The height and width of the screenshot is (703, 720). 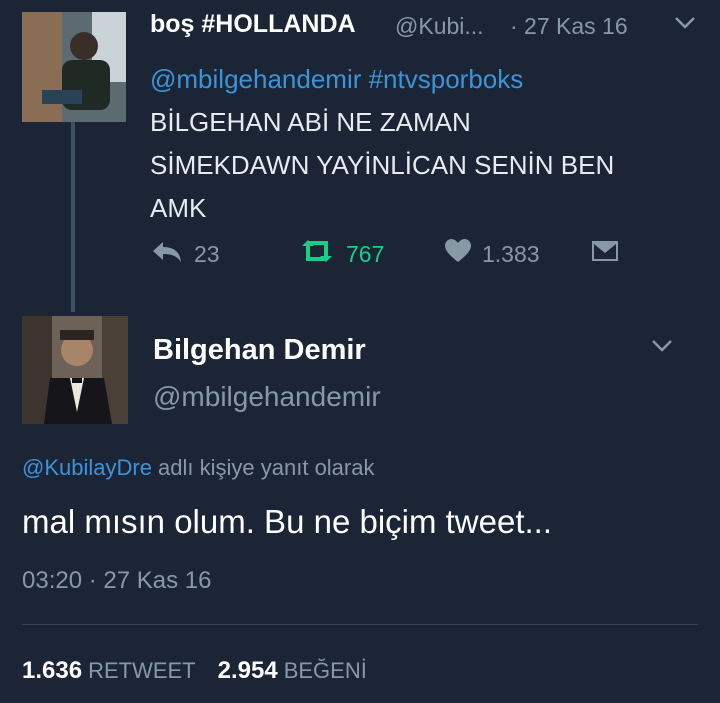 What do you see at coordinates (365, 253) in the screenshot?
I see `retweet-count: 767` at bounding box center [365, 253].